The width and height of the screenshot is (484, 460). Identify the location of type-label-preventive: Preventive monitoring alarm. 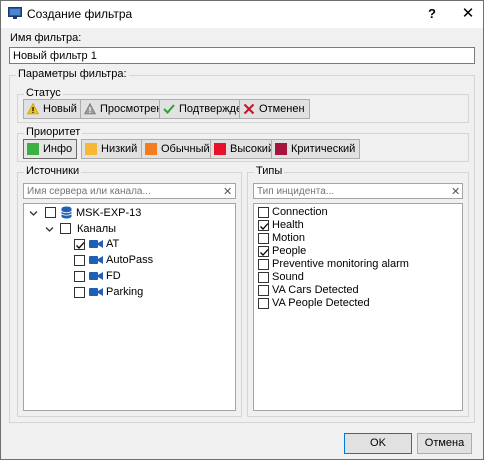
(340, 264).